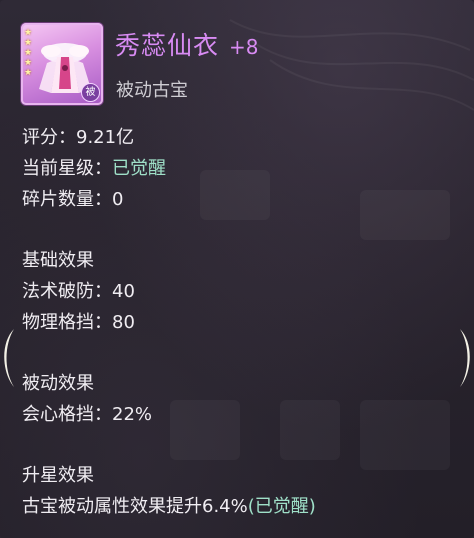 The height and width of the screenshot is (538, 474). I want to click on upgrade-effect-status: (已觉醒), so click(281, 506).